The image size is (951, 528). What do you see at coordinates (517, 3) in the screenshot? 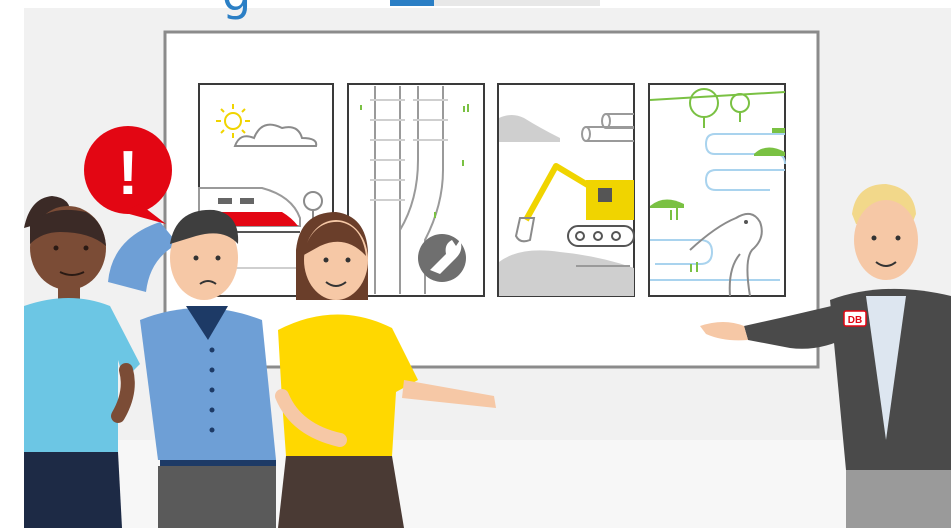
I see `headline-strip` at bounding box center [517, 3].